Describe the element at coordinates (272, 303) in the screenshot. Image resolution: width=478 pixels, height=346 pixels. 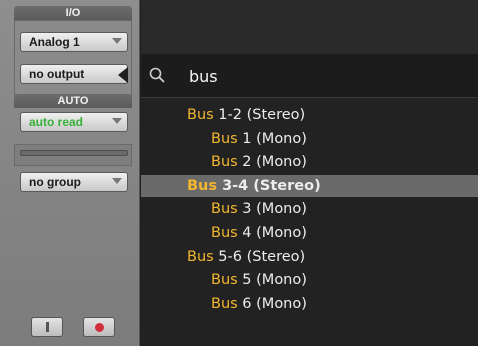
I see `list-item-label: 6 (Mono)` at that location.